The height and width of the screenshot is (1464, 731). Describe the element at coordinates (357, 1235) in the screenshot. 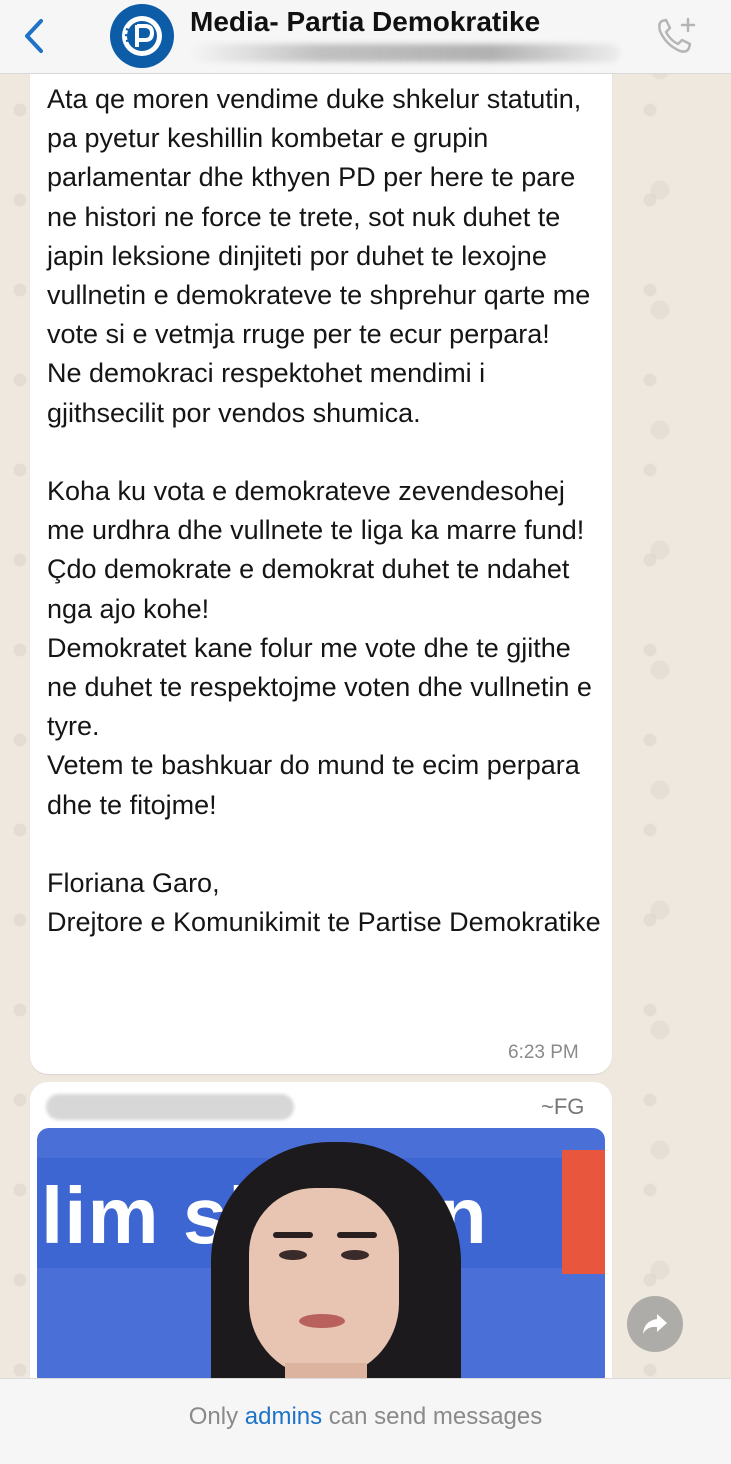

I see `right-brow` at that location.